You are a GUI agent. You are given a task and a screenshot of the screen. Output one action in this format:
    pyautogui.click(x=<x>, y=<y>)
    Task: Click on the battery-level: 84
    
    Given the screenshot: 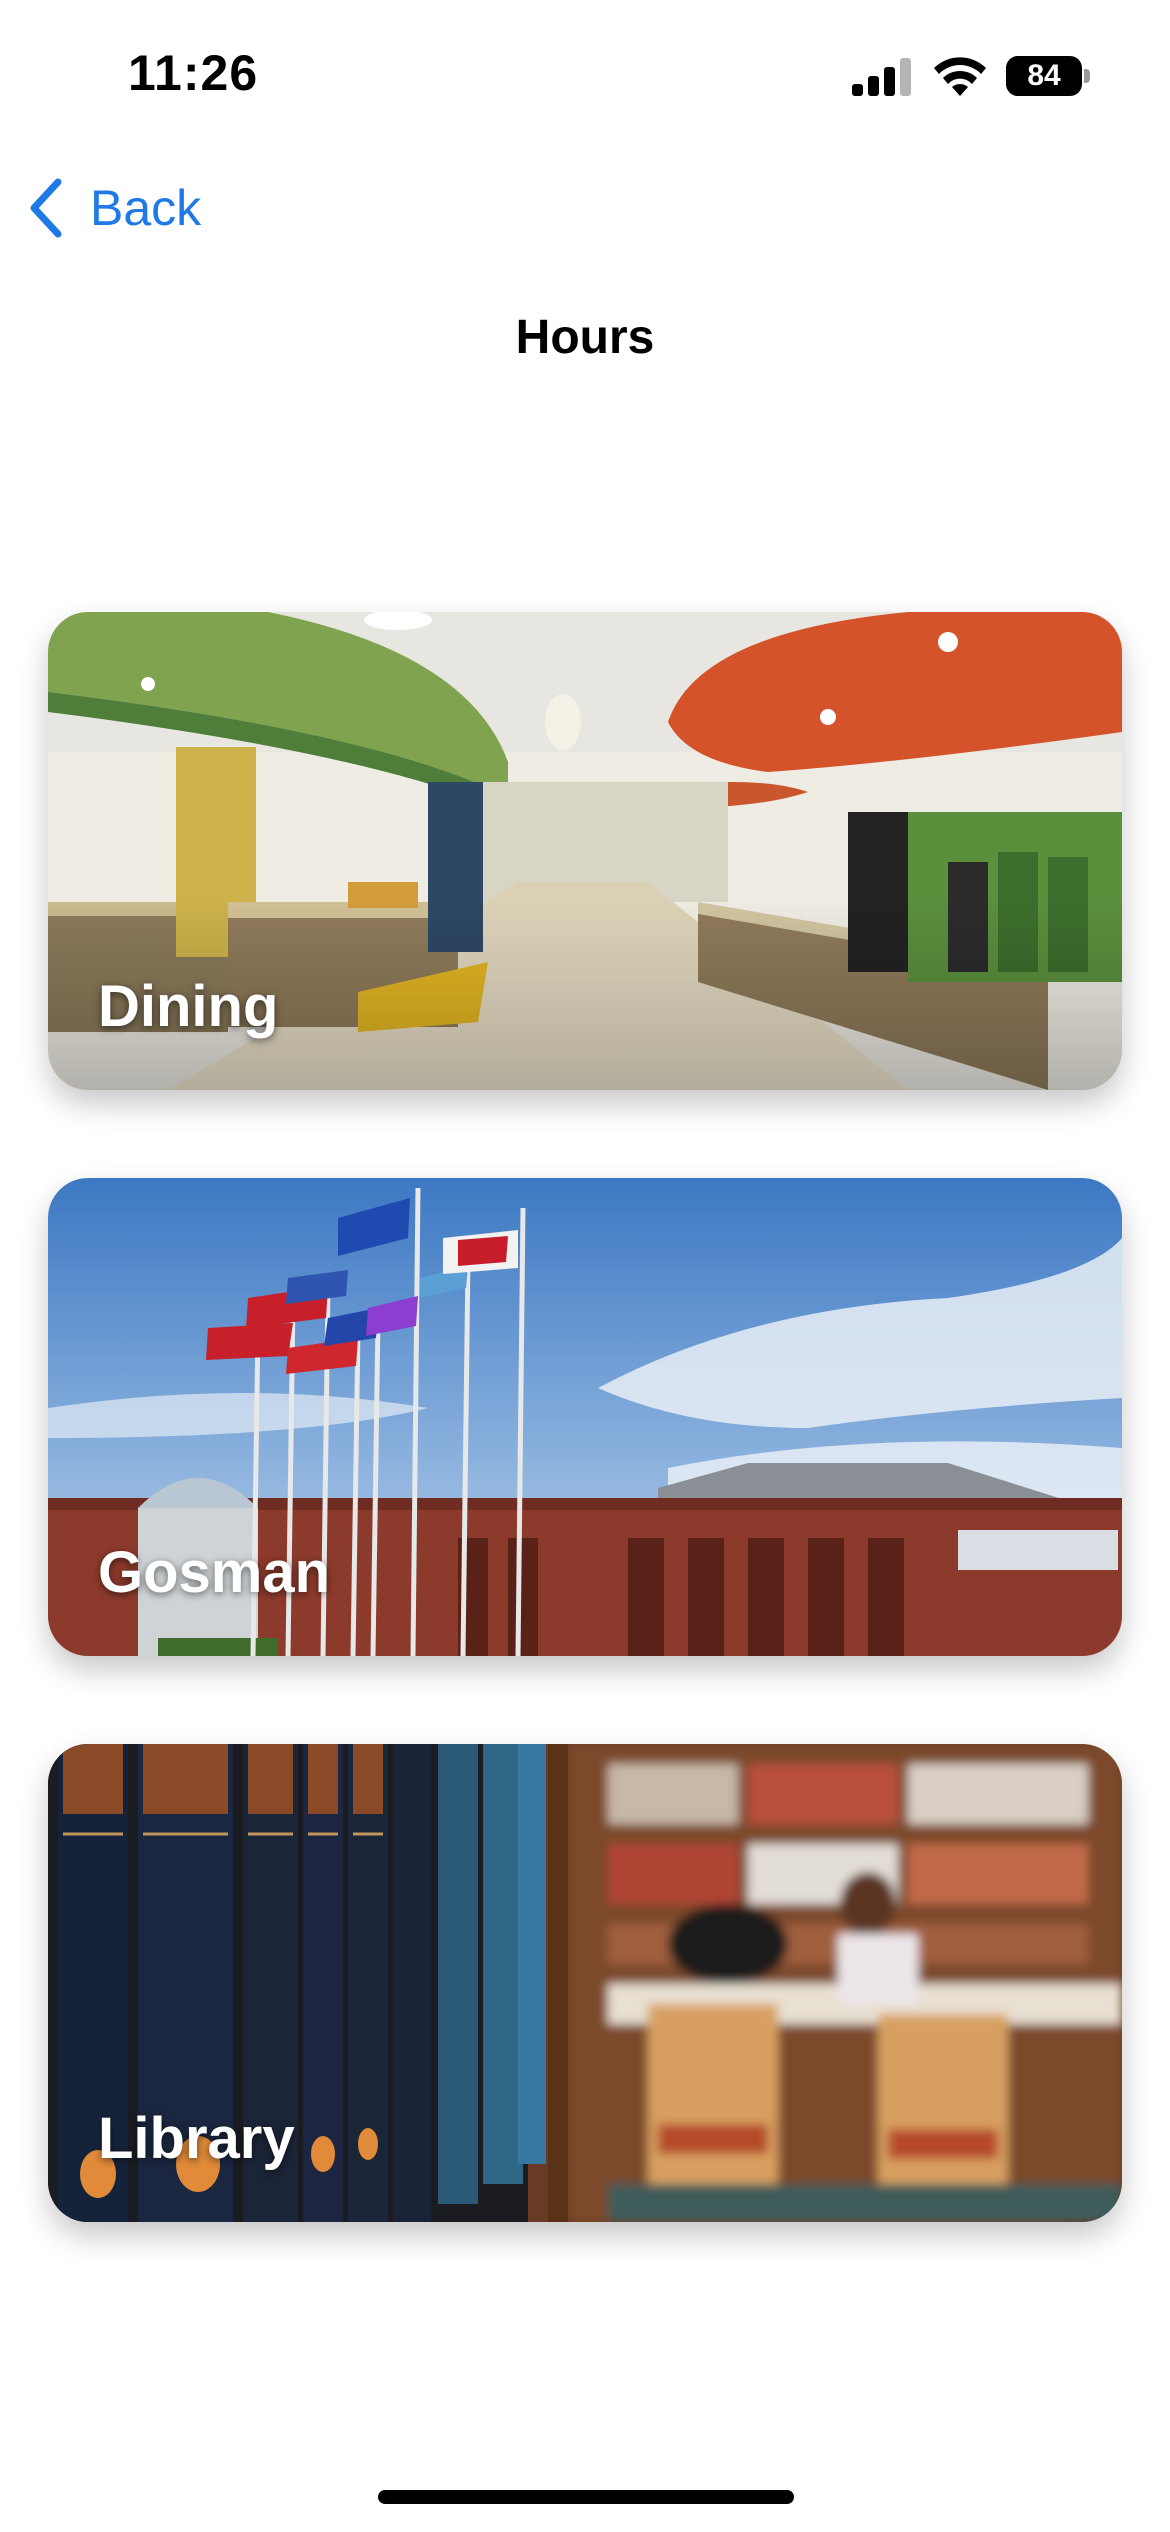 What is the action you would take?
    pyautogui.click(x=1044, y=76)
    